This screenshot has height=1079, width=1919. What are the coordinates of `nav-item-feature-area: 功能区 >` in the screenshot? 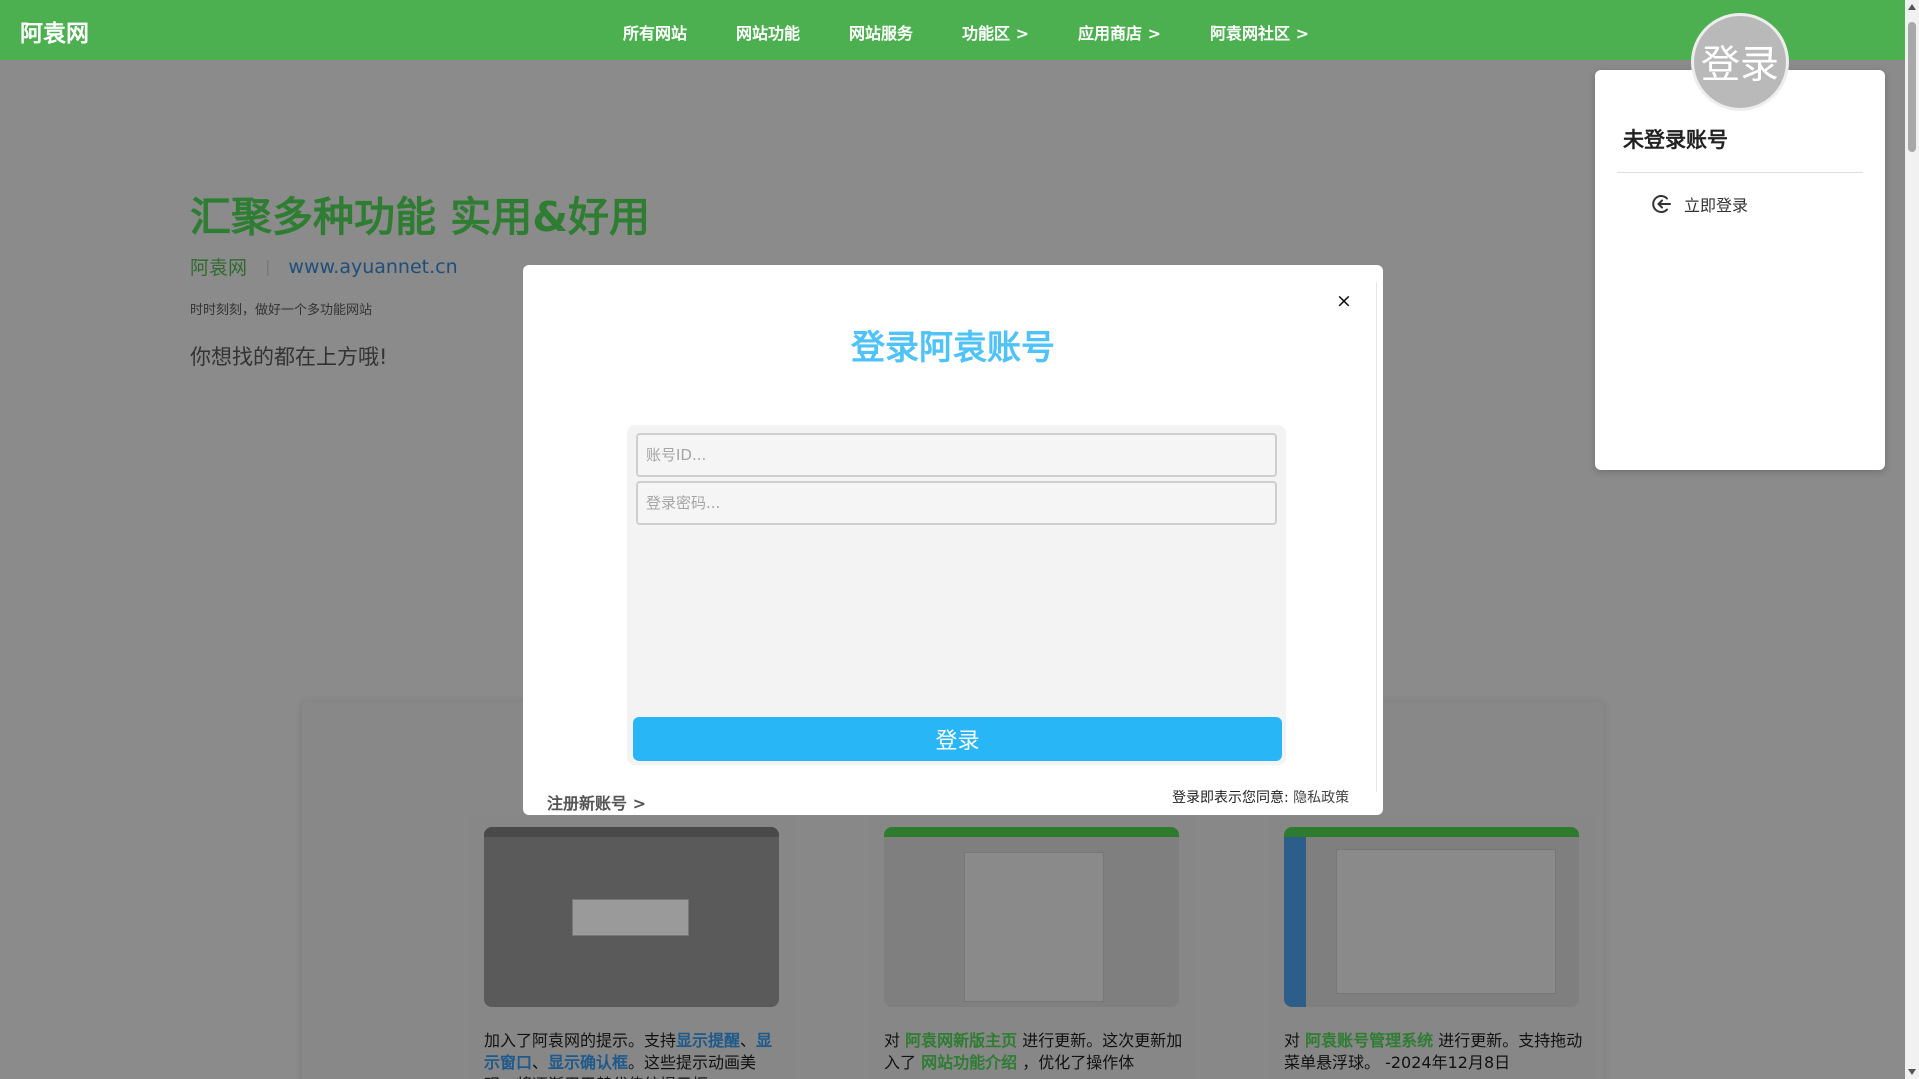 It's located at (995, 32).